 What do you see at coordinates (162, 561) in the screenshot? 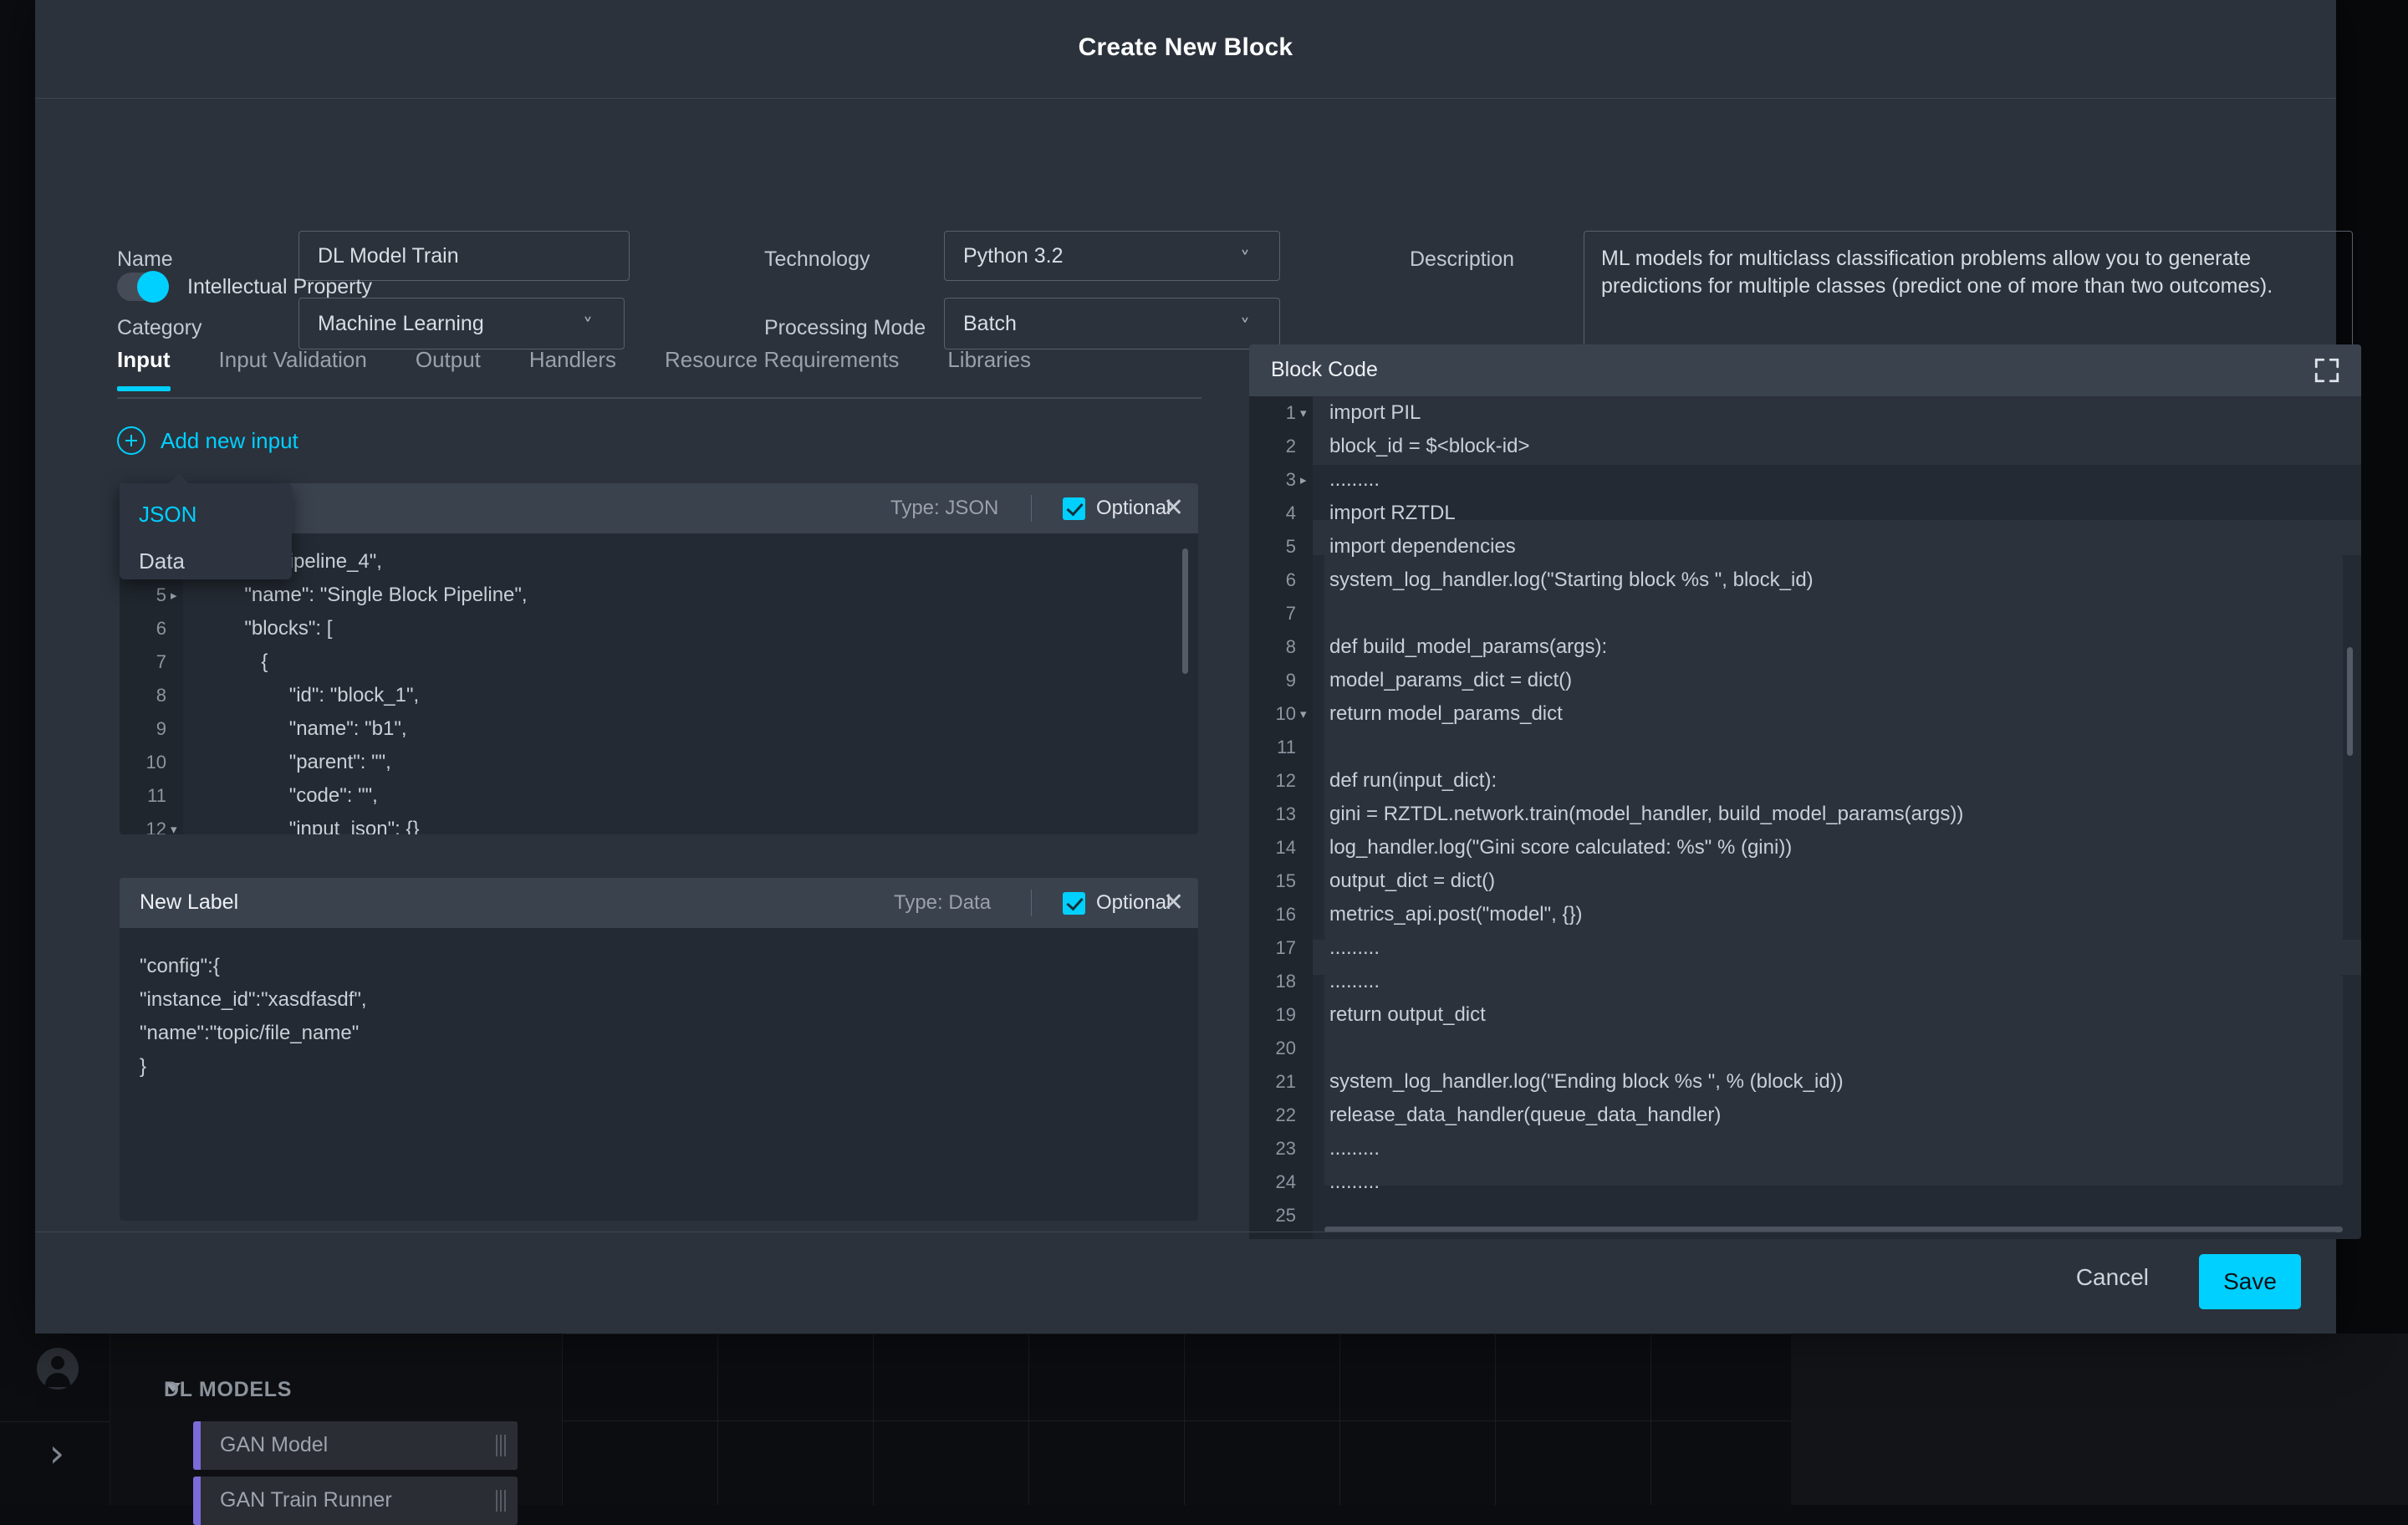
I see `menu-item-data: Data` at bounding box center [162, 561].